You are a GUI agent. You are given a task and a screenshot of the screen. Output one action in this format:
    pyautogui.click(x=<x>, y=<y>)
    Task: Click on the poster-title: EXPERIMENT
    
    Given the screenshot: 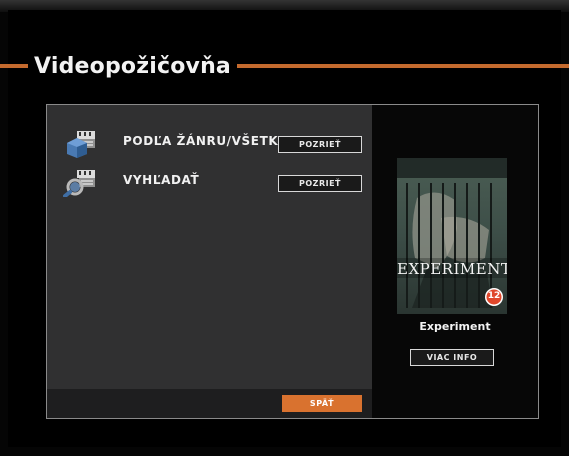 What is the action you would take?
    pyautogui.click(x=452, y=269)
    